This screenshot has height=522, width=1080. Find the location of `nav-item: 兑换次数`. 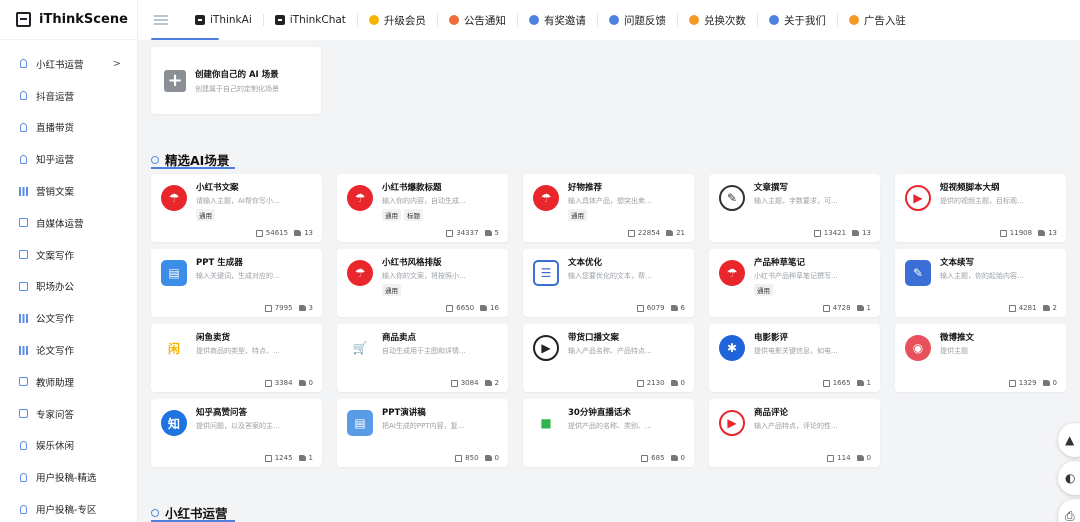

nav-item: 兑换次数 is located at coordinates (716, 20).